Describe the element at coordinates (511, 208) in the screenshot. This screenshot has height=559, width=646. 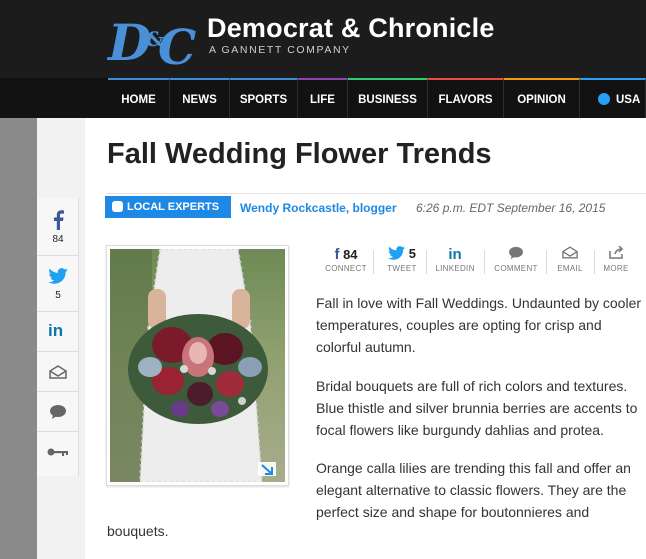
I see `publish-timestamp: 6:26 p.m. EDT September 16, 2015` at that location.